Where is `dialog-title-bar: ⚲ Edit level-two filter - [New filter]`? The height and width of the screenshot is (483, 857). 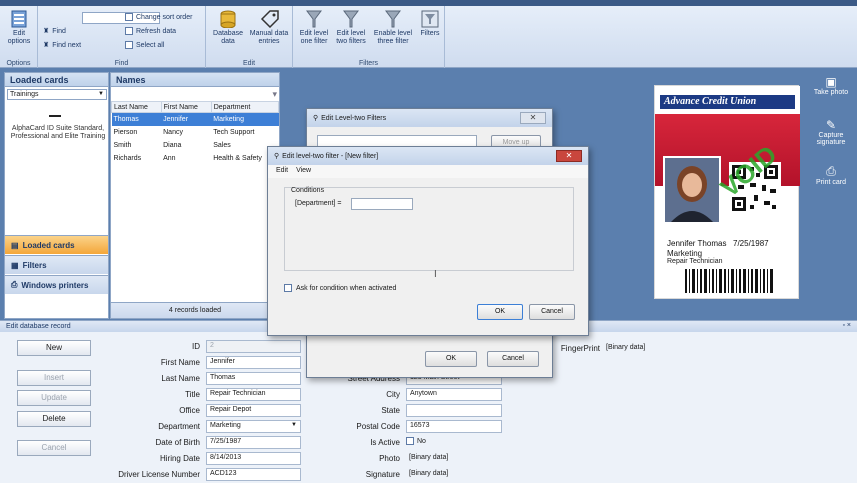 dialog-title-bar: ⚲ Edit level-two filter - [New filter] is located at coordinates (428, 156).